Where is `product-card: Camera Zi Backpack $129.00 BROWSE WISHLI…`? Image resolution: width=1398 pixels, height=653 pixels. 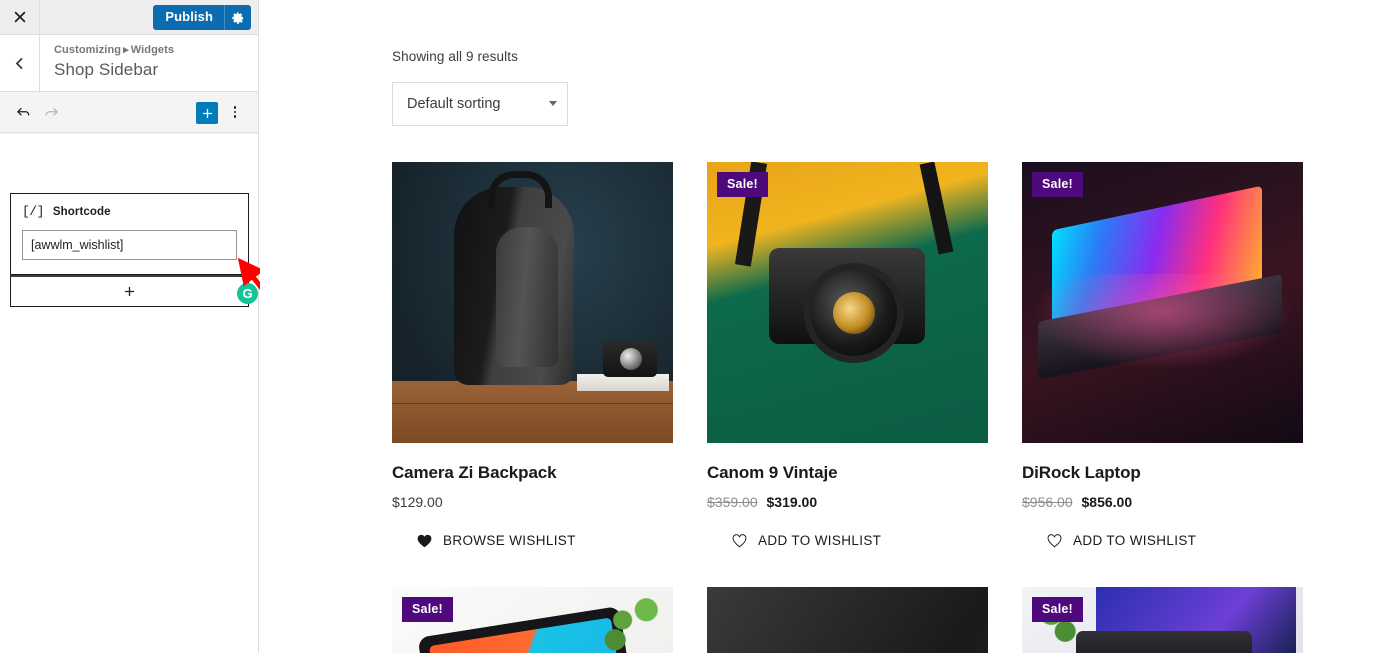
product-card: Camera Zi Backpack $129.00 BROWSE WISHLI… is located at coordinates (532, 355).